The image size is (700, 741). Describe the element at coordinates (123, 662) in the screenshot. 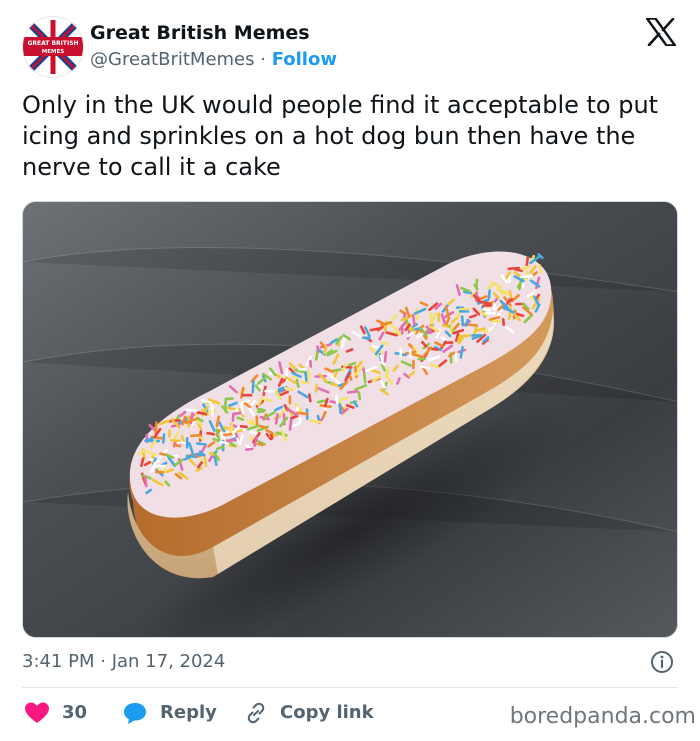

I see `tweet-timestamp: 3:41 PM · Jan 17, 2024` at that location.